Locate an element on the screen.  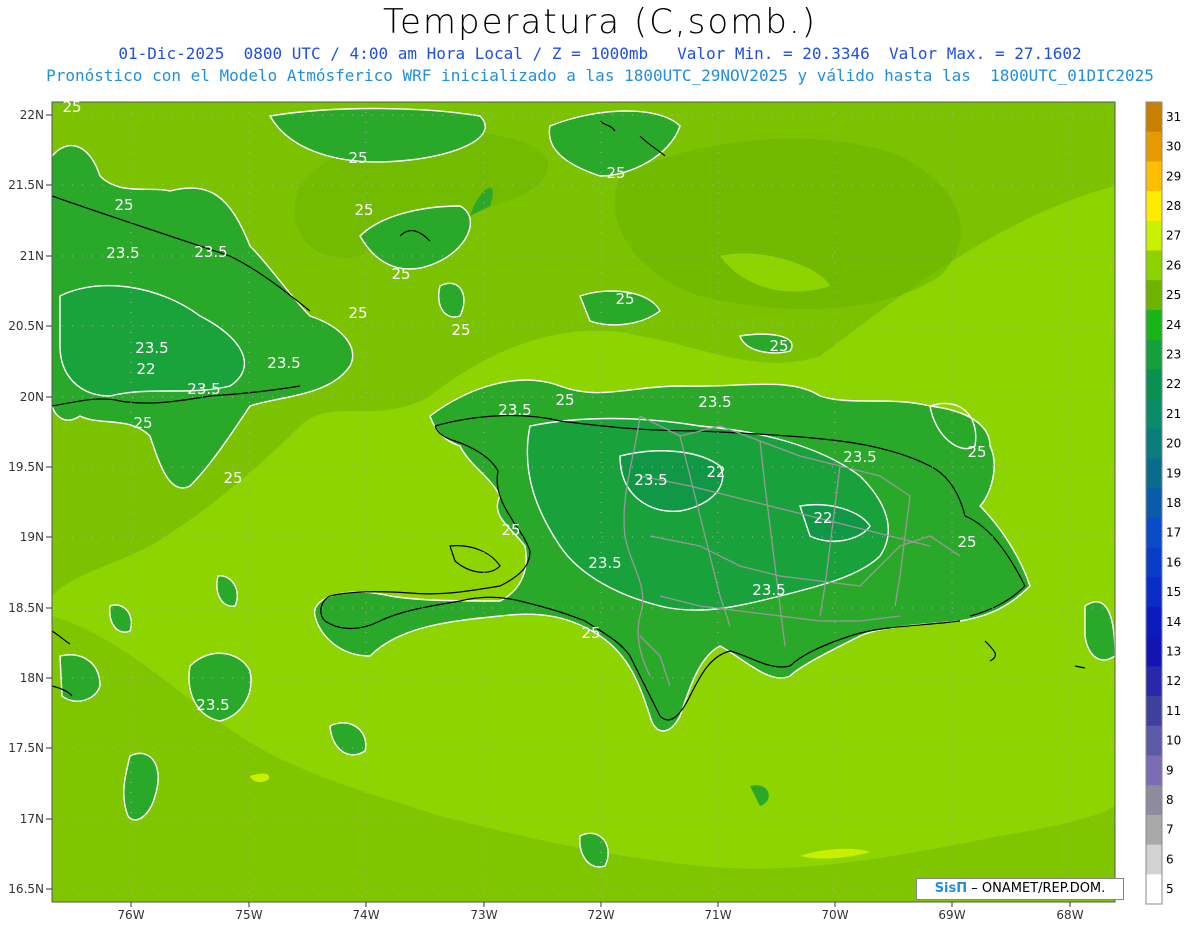
colorbar-label: 7 is located at coordinates (1170, 830).